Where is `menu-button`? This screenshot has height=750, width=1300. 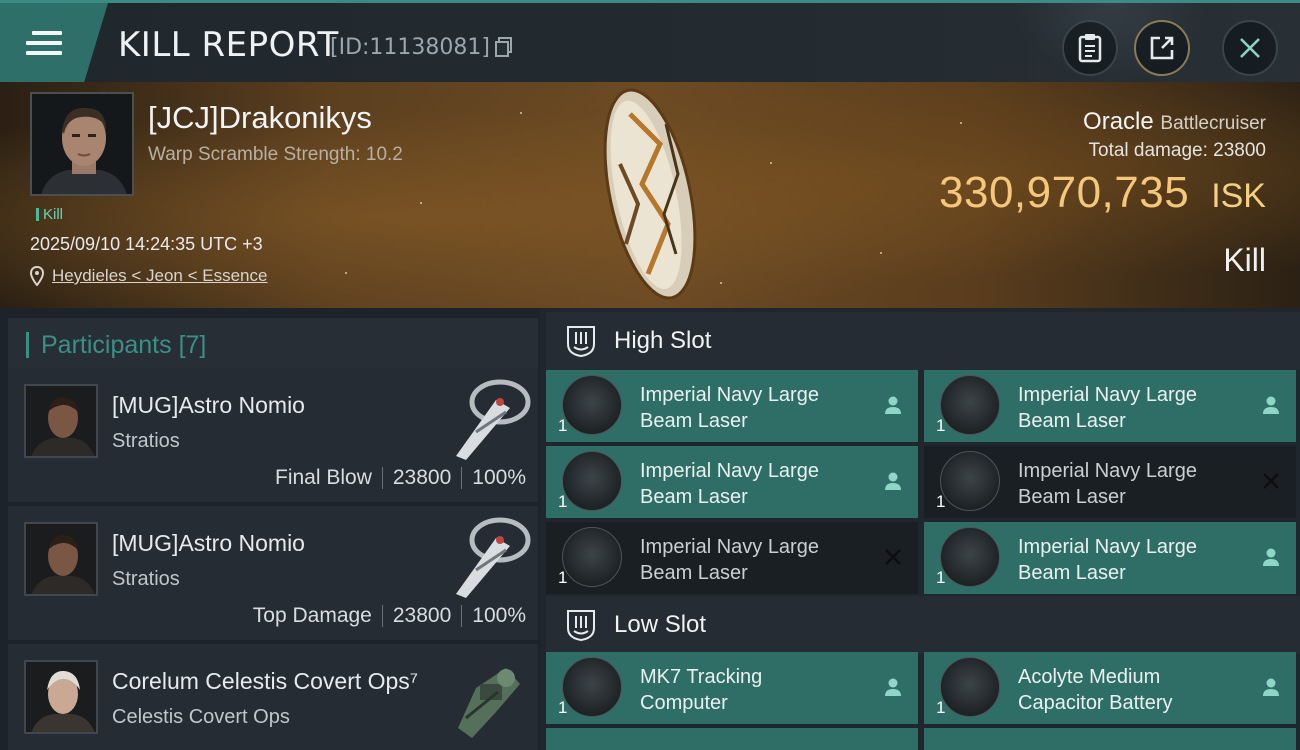
menu-button is located at coordinates (54, 42).